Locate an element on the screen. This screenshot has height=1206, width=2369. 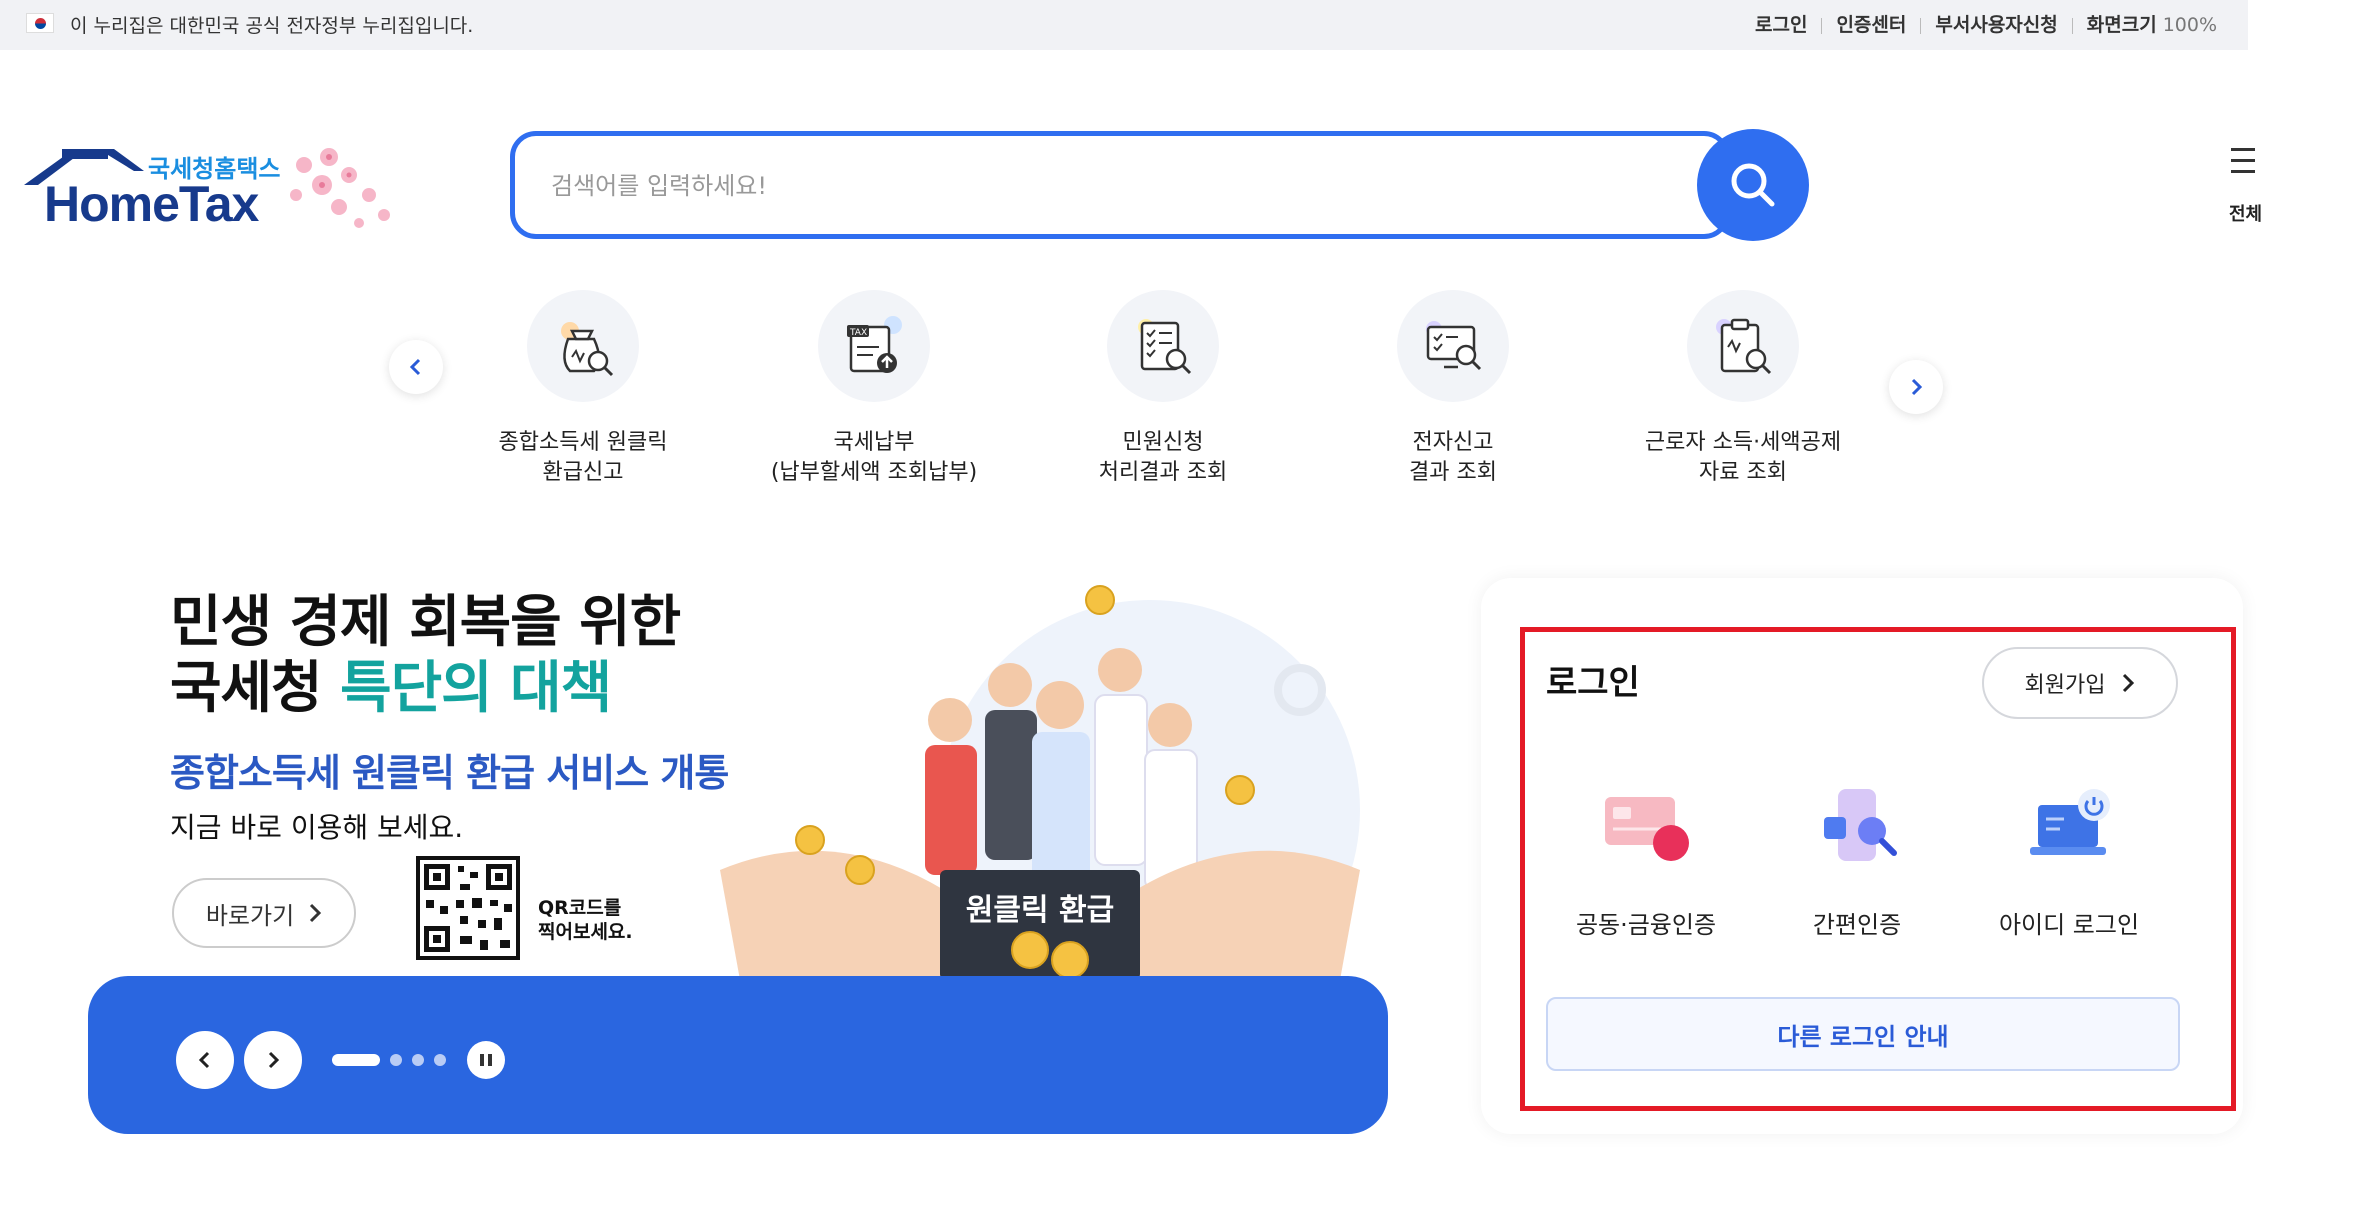
quick-menu-next-button is located at coordinates (1916, 387).